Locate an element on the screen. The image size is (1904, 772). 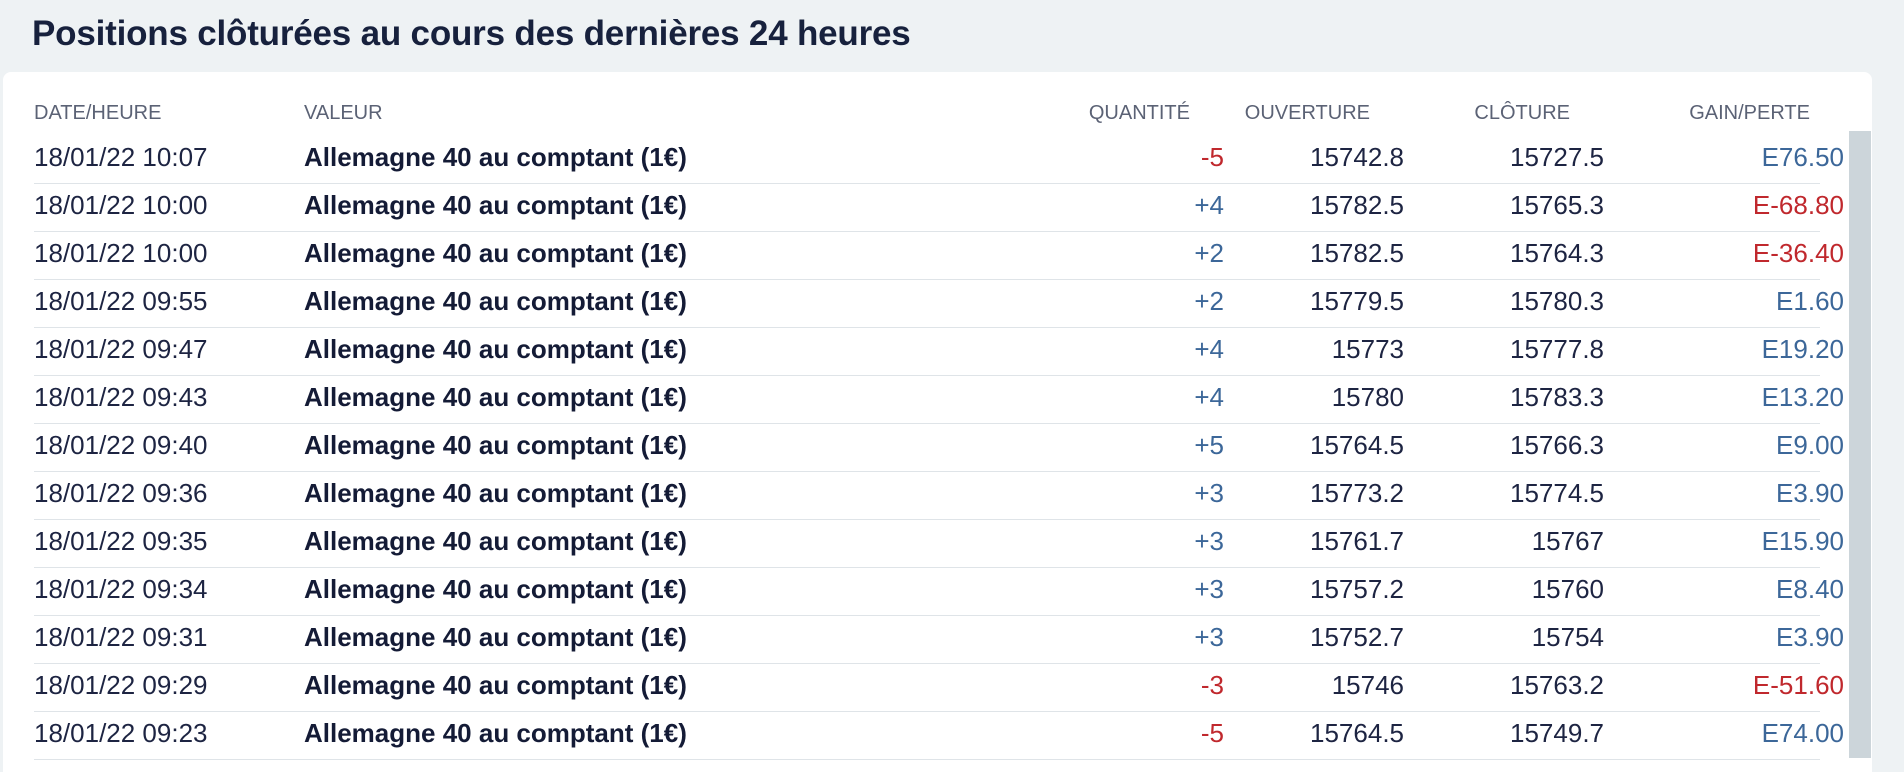
row-quantity: -3 is located at coordinates (1212, 685).